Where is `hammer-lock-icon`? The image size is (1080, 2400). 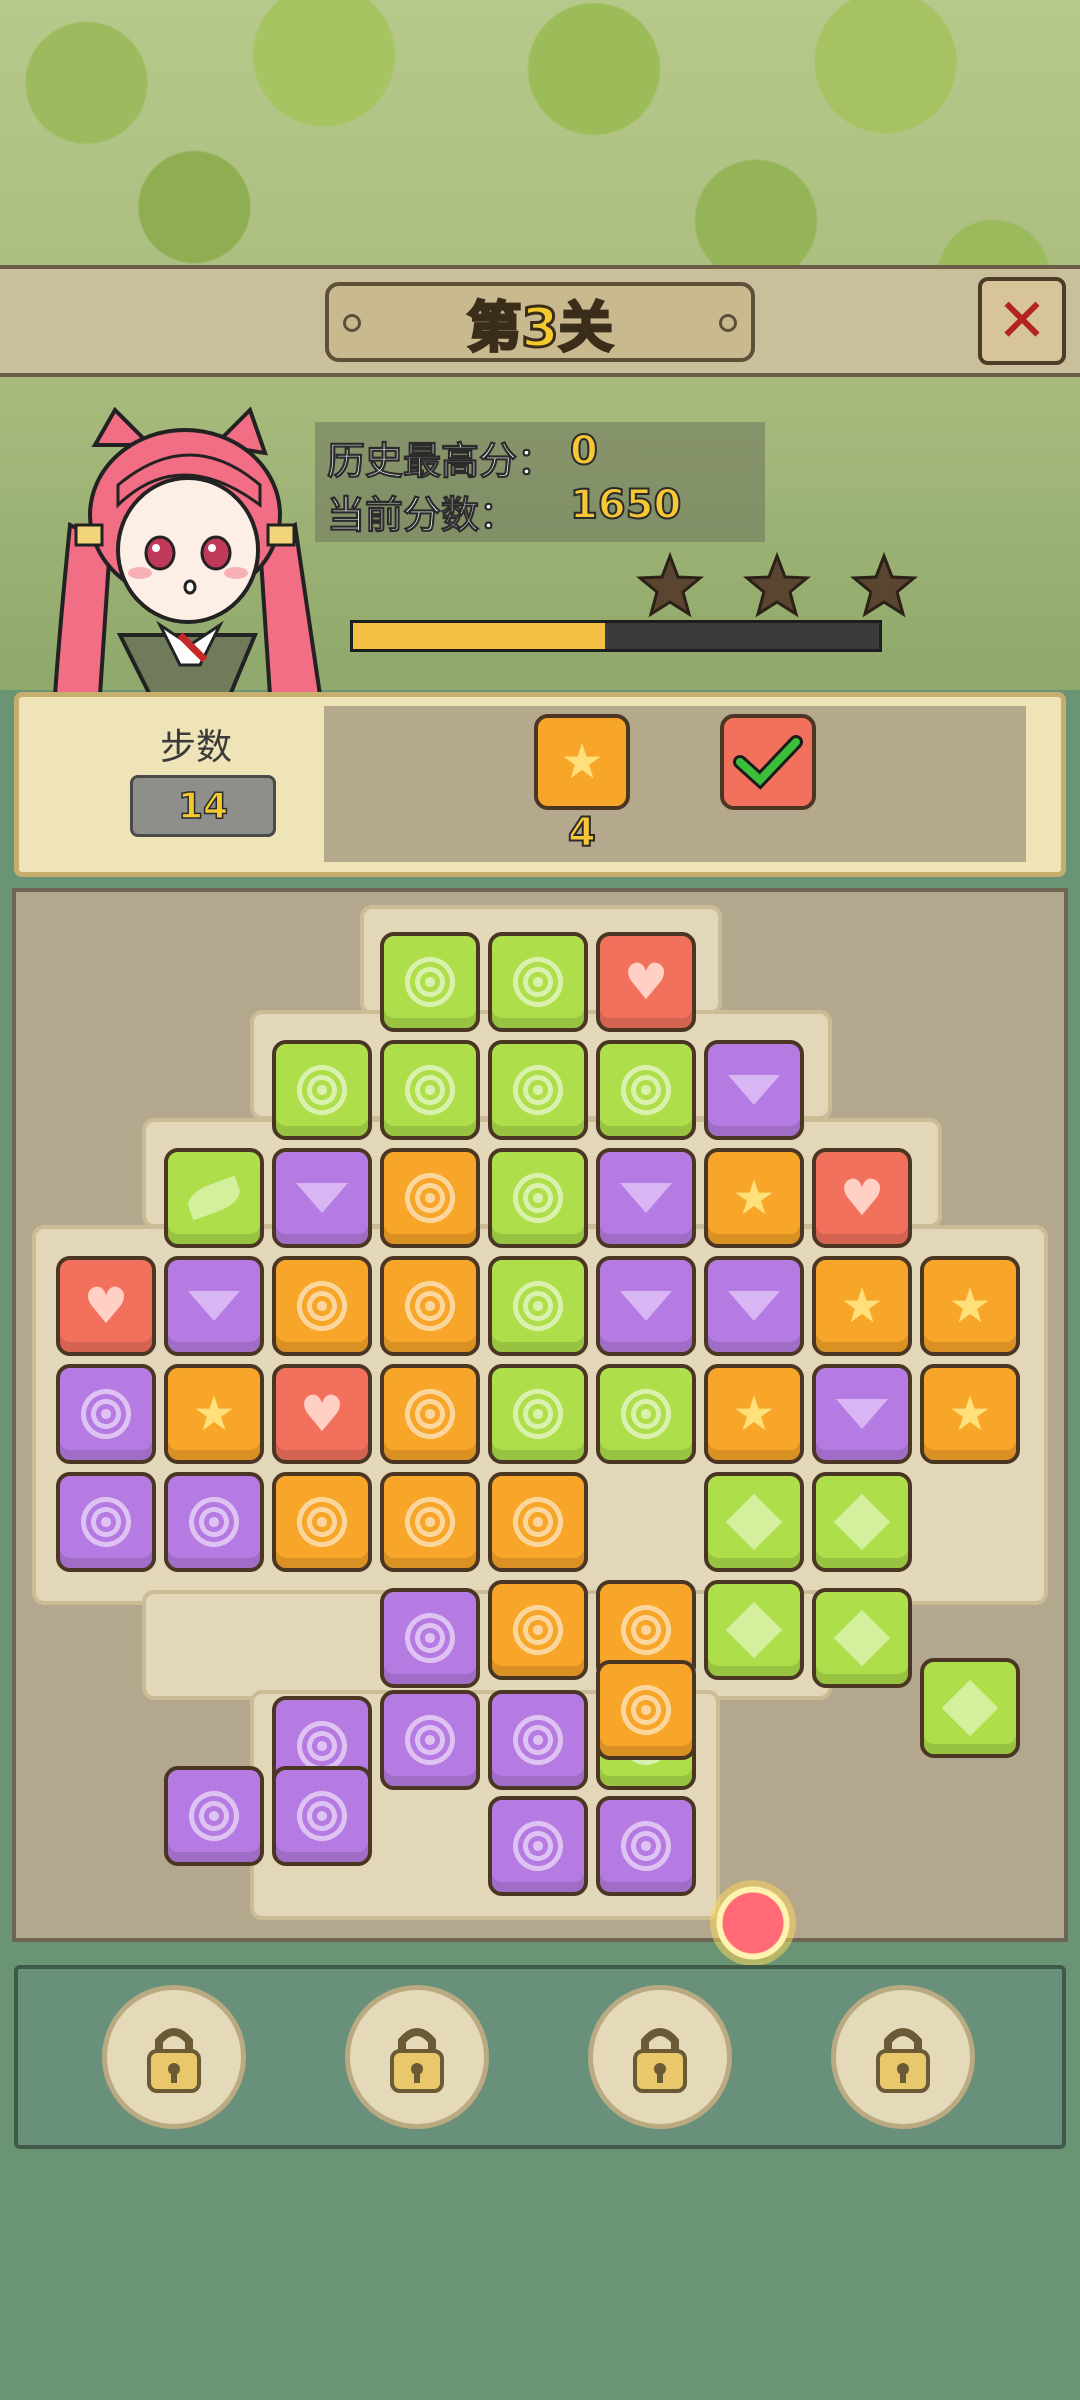
hammer-lock-icon is located at coordinates (174, 2060).